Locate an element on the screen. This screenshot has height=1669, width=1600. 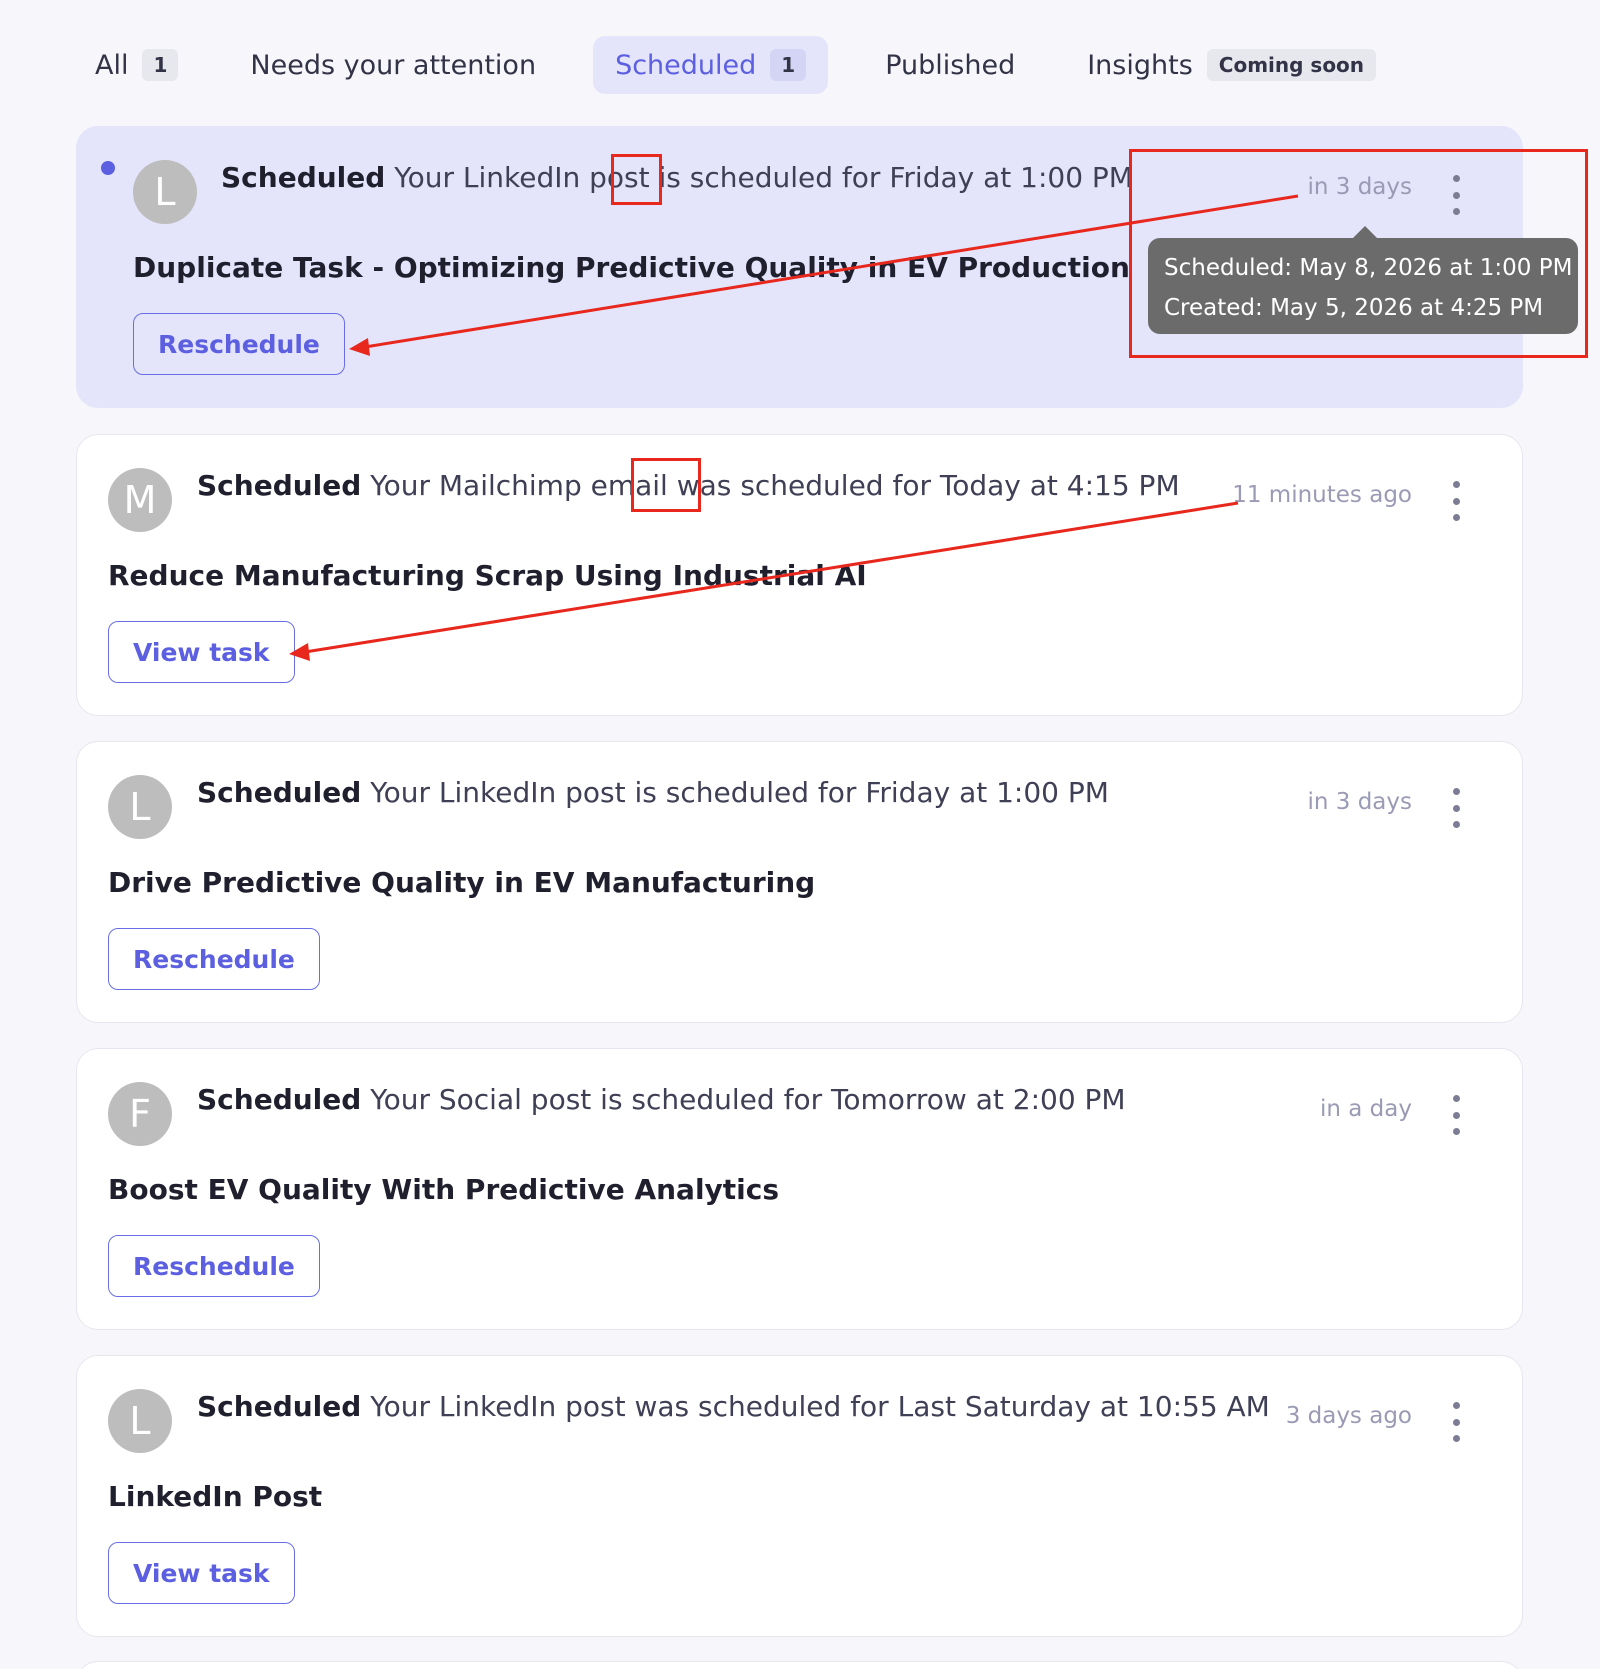
tab-published: Published is located at coordinates (950, 65).